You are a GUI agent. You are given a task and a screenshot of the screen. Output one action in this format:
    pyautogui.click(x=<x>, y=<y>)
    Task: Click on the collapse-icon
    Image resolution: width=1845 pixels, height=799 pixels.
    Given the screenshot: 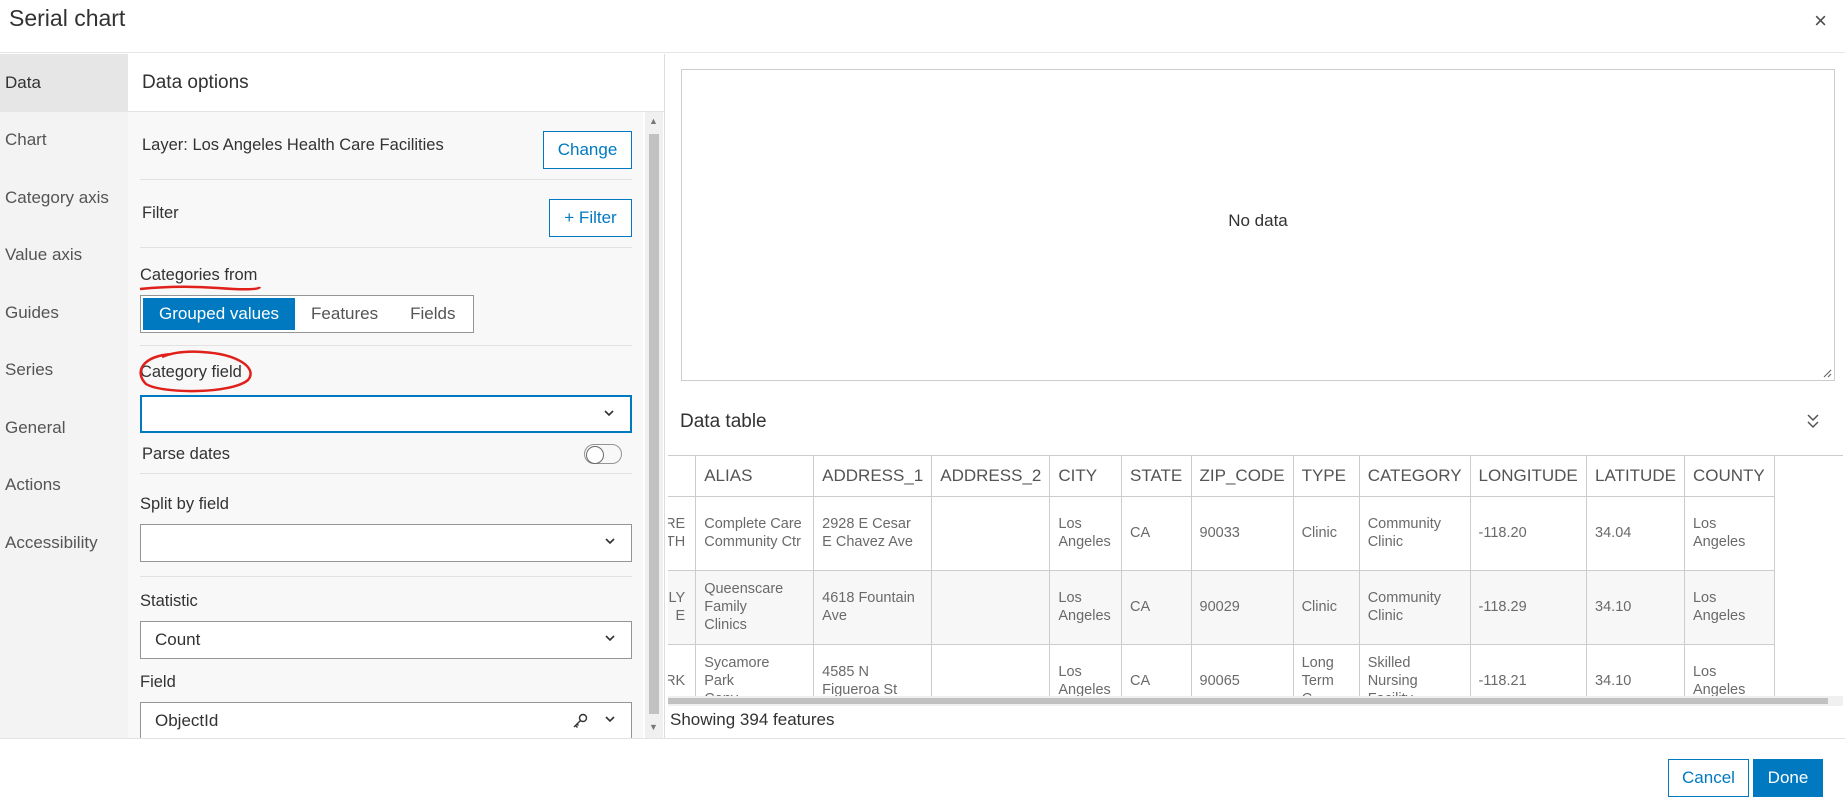 What is the action you would take?
    pyautogui.click(x=1813, y=421)
    